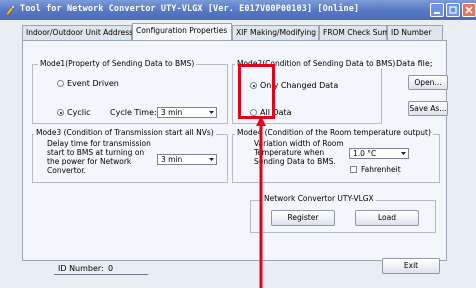 The image size is (476, 288). Describe the element at coordinates (172, 159) in the screenshot. I see `delay-time-value: 3 min` at that location.